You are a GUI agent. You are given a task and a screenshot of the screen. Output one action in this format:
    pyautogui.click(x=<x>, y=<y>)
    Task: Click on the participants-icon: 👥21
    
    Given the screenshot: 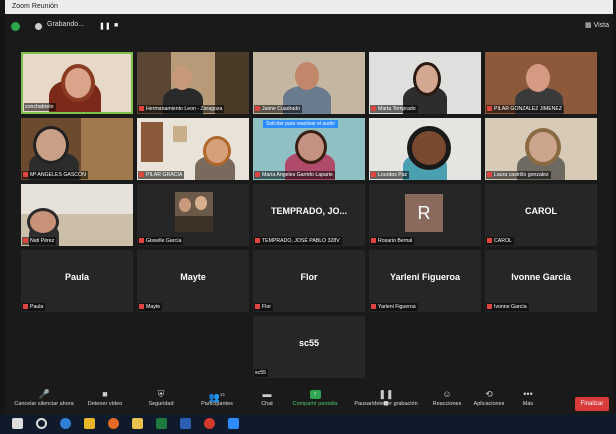 What is the action you would take?
    pyautogui.click(x=217, y=397)
    